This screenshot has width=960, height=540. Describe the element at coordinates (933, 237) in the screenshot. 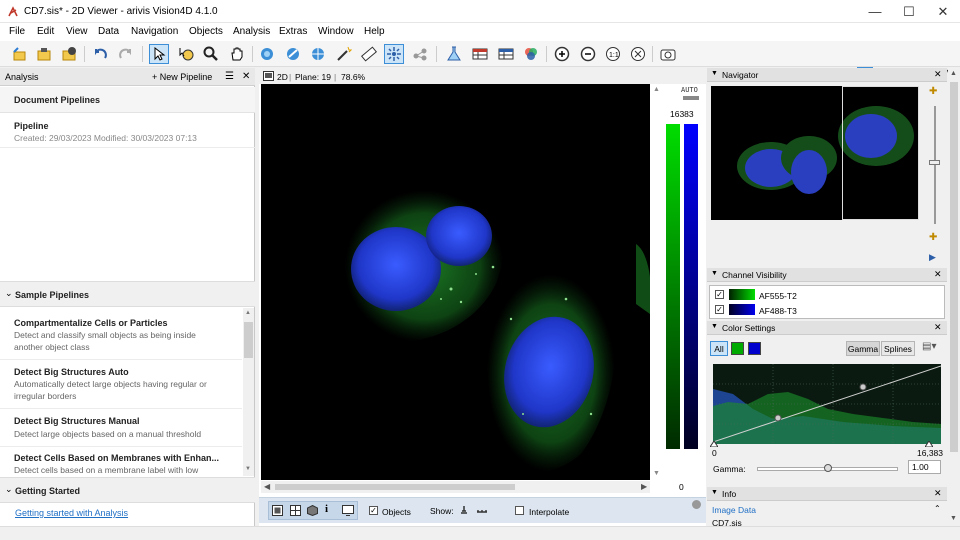

I see `zoom-out-nav-icon: ✚` at that location.